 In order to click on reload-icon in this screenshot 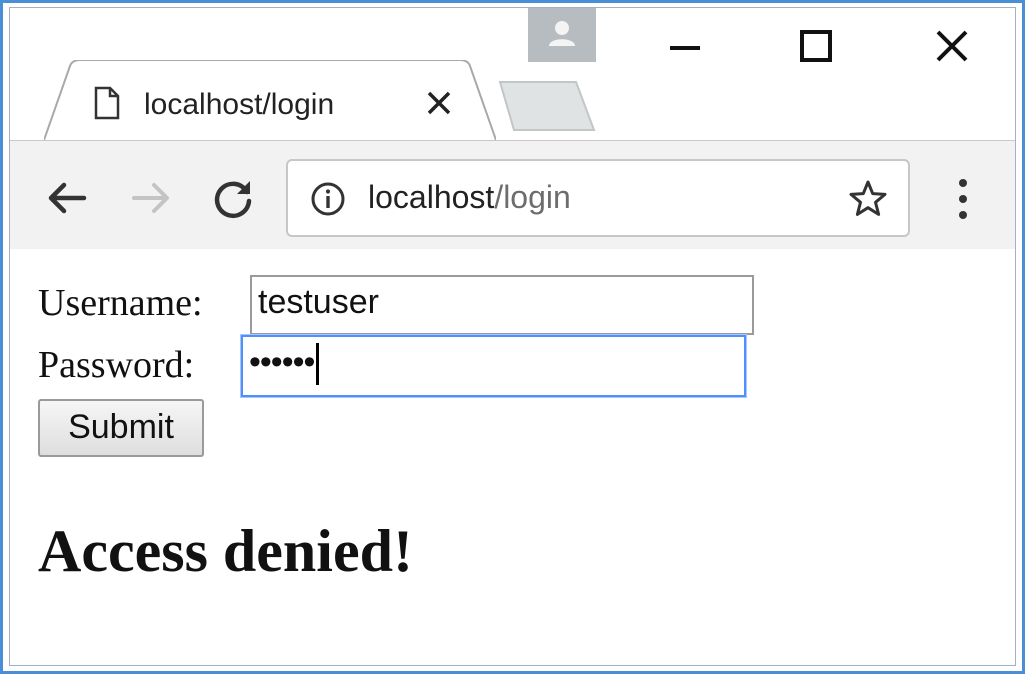, I will do `click(233, 198)`.